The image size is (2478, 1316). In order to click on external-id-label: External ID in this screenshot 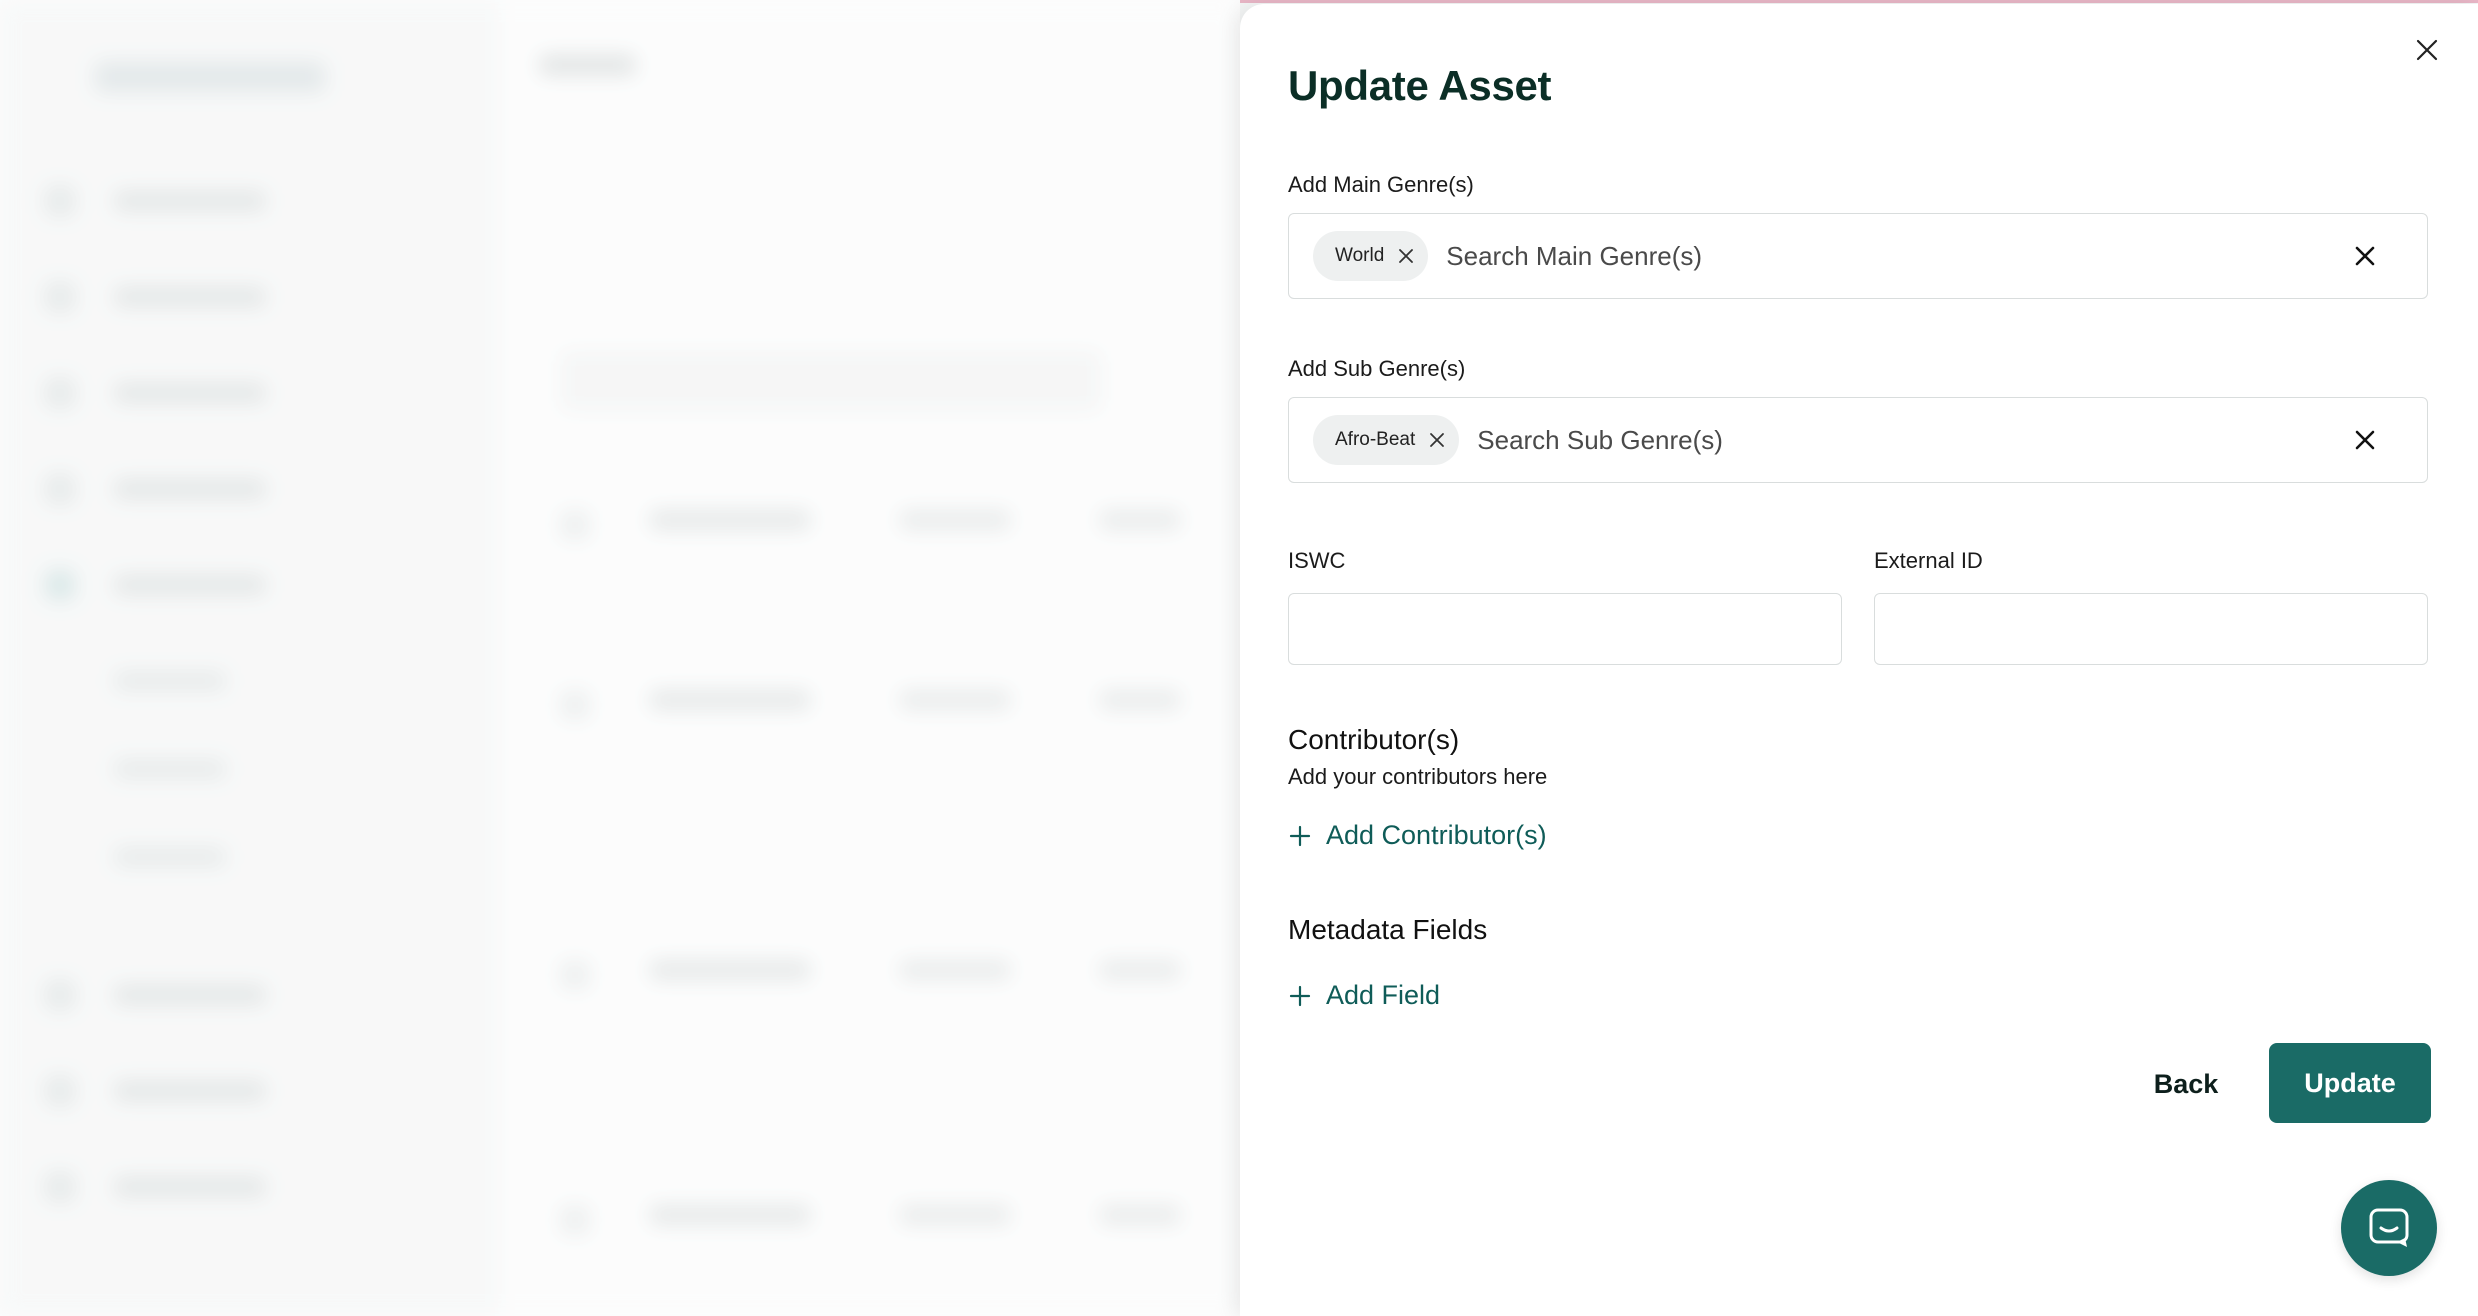, I will do `click(1928, 560)`.